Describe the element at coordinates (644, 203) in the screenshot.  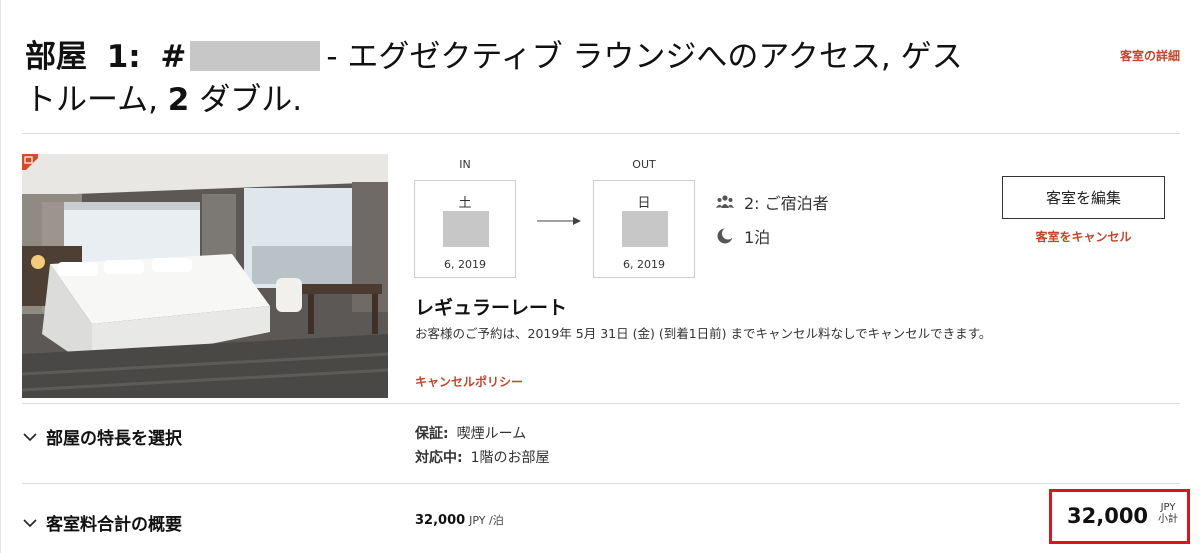
I see `checkout-day: 日` at that location.